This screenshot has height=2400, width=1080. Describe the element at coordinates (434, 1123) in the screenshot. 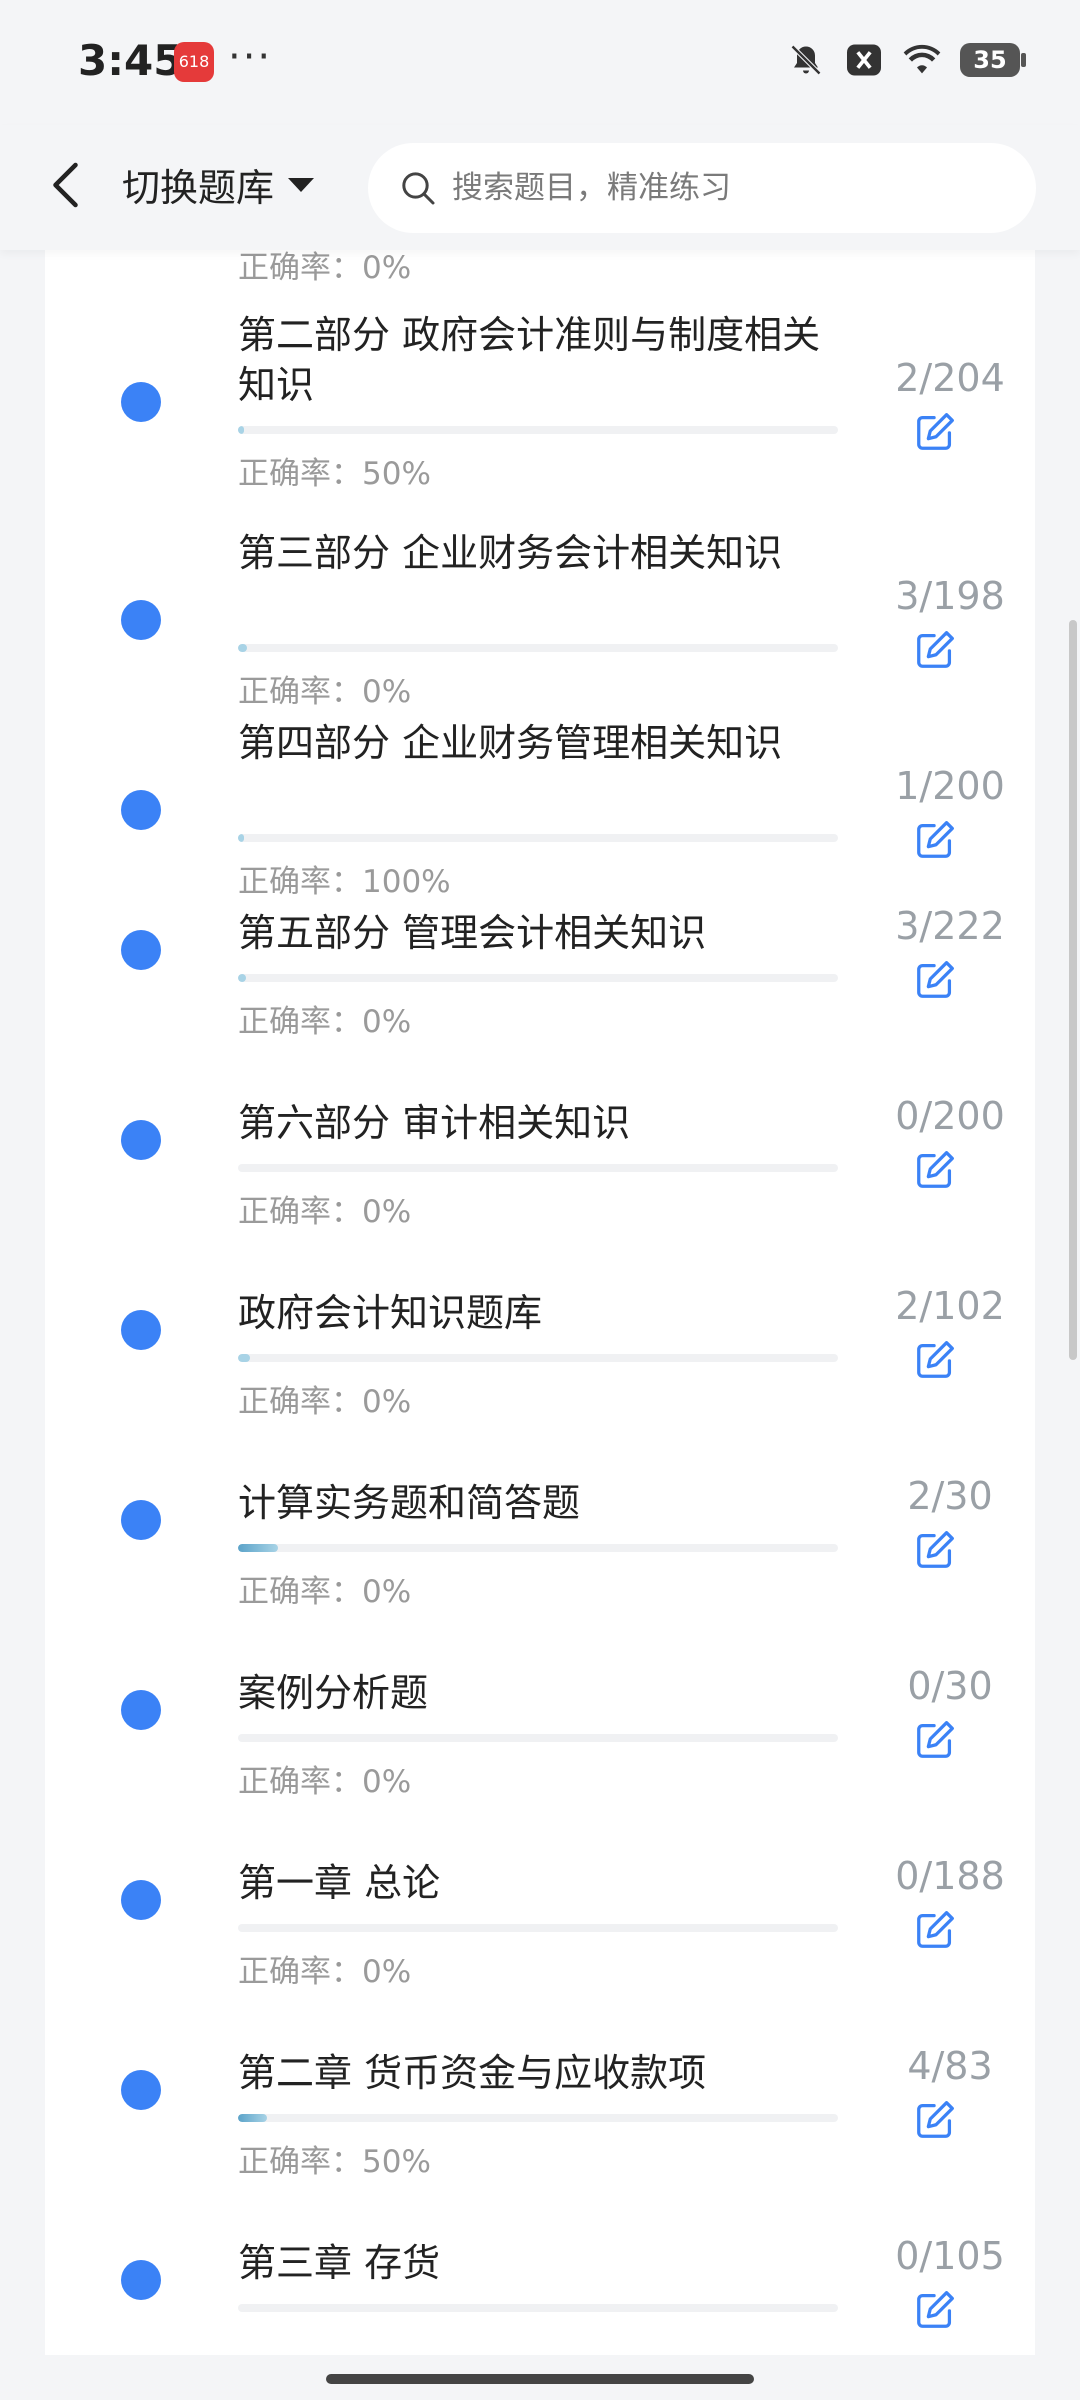

I see `item-title: 第六部分 审计相关知识` at that location.